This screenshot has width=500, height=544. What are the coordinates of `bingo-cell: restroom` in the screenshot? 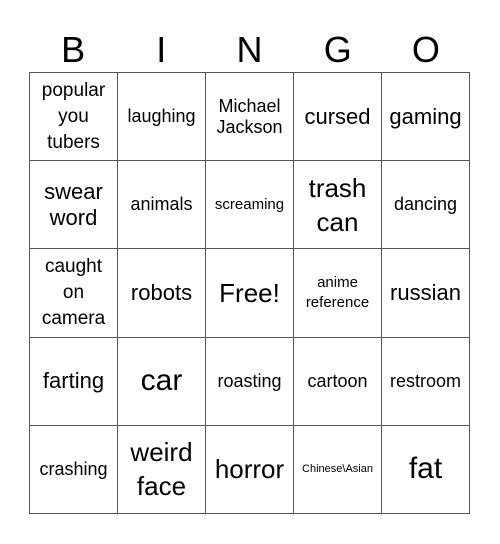 It's located at (426, 381).